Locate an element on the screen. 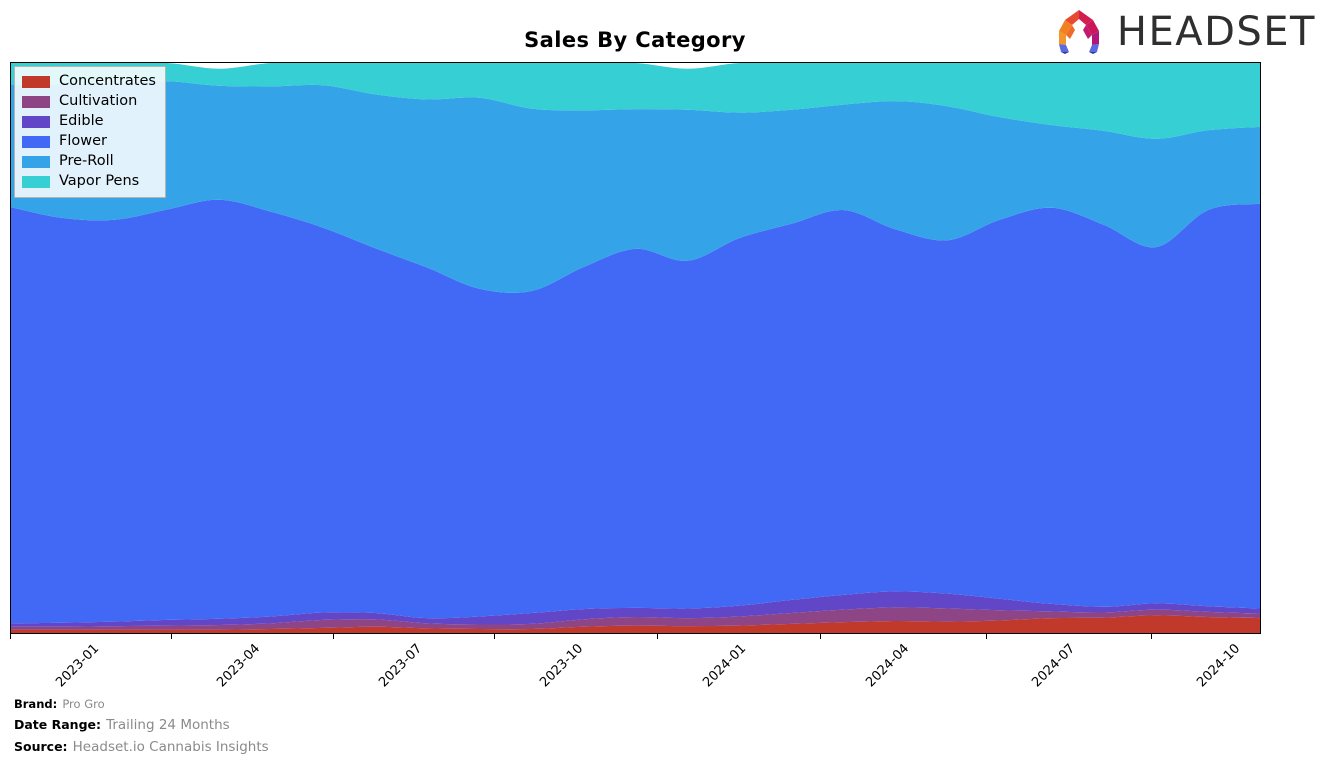 Image resolution: width=1324 pixels, height=757 pixels. headset-arch-logo-icon is located at coordinates (1078, 32).